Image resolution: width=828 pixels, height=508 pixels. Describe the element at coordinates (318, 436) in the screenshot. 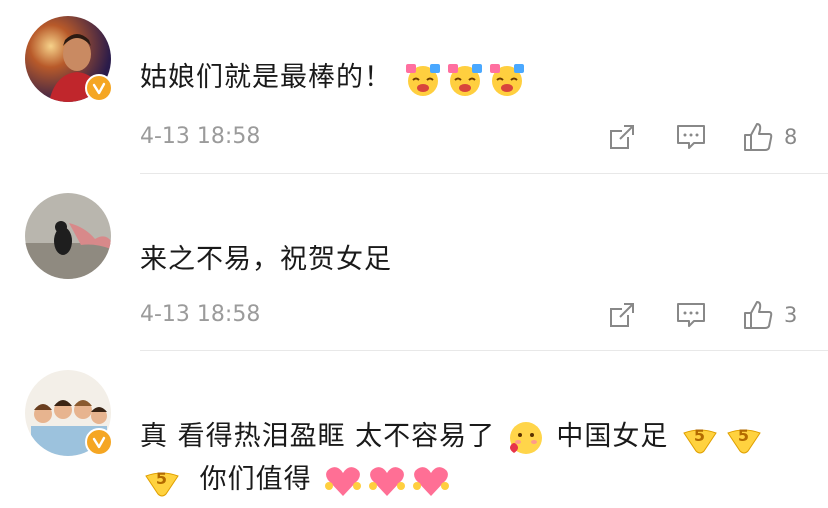

I see `comment-text-part1: 真 看得热泪盈眶 太不容易了` at that location.